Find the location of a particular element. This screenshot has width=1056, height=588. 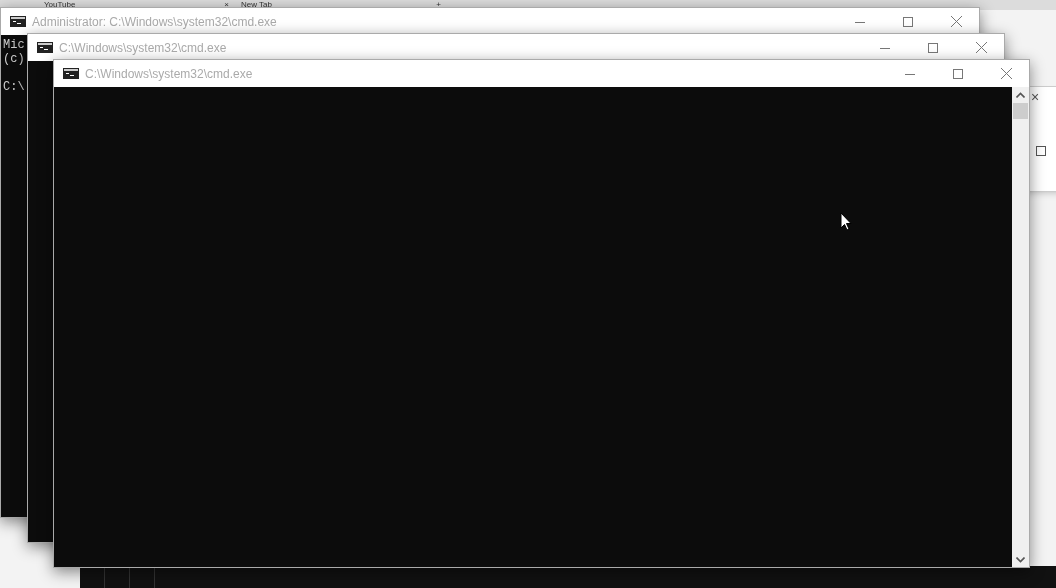

scroll-up-icon is located at coordinates (1020, 95).